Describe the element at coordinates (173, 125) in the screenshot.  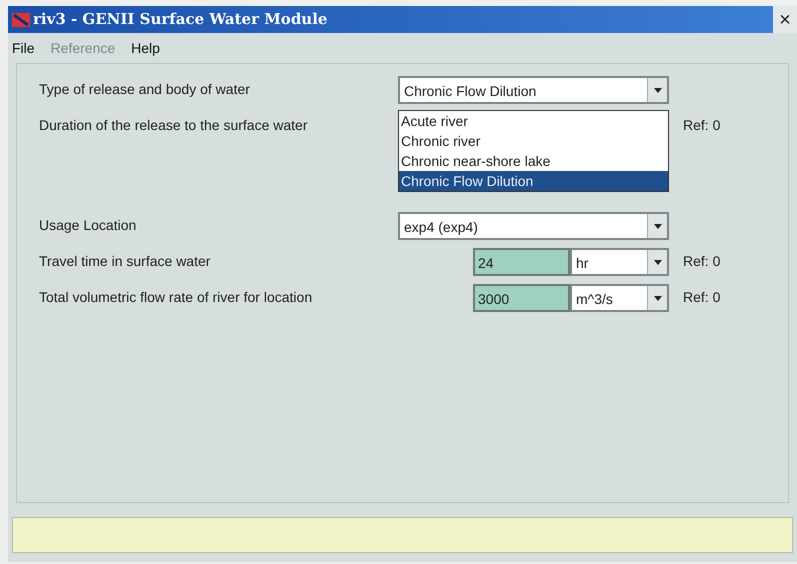
I see `field-label: Duration of the release to the surface water` at that location.